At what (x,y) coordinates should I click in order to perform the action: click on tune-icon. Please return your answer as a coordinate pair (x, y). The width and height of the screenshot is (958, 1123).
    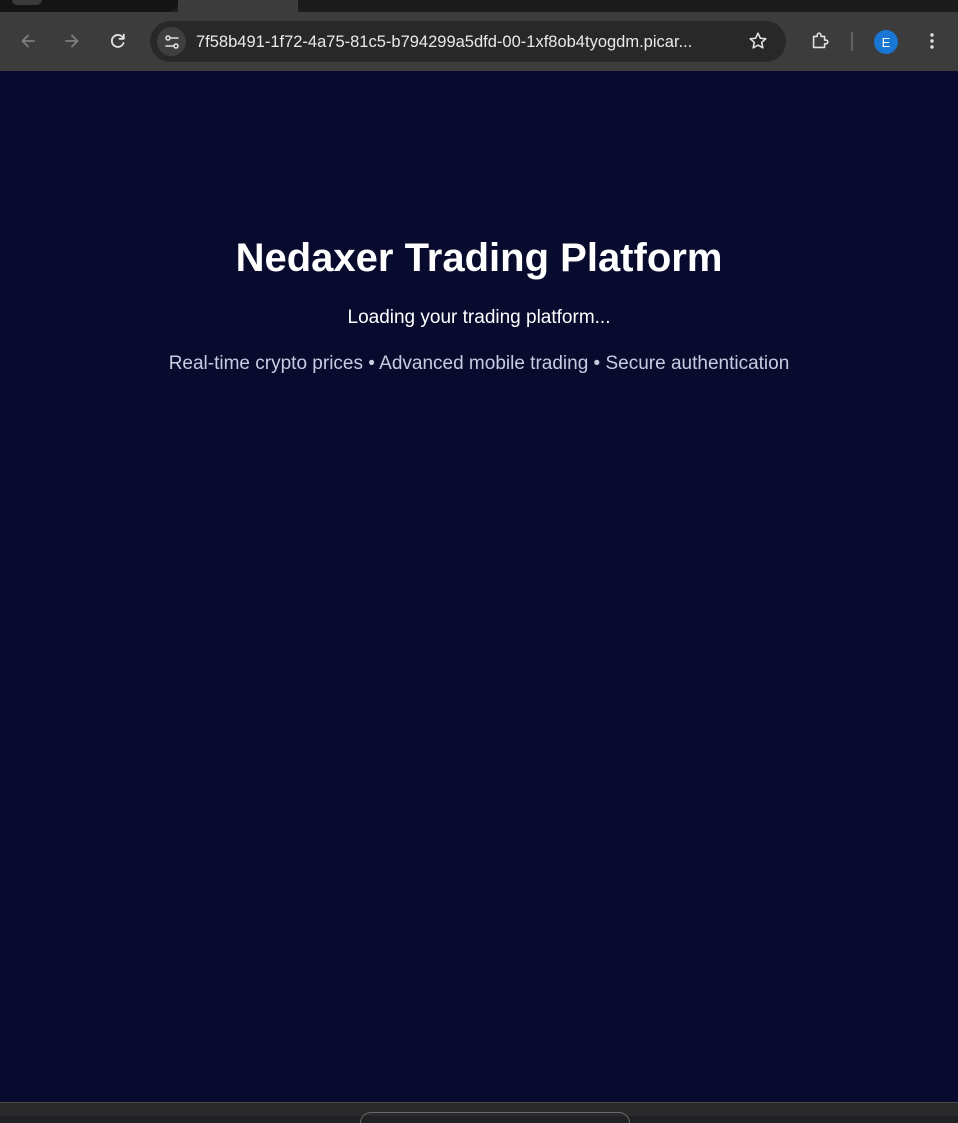
    Looking at the image, I should click on (171, 41).